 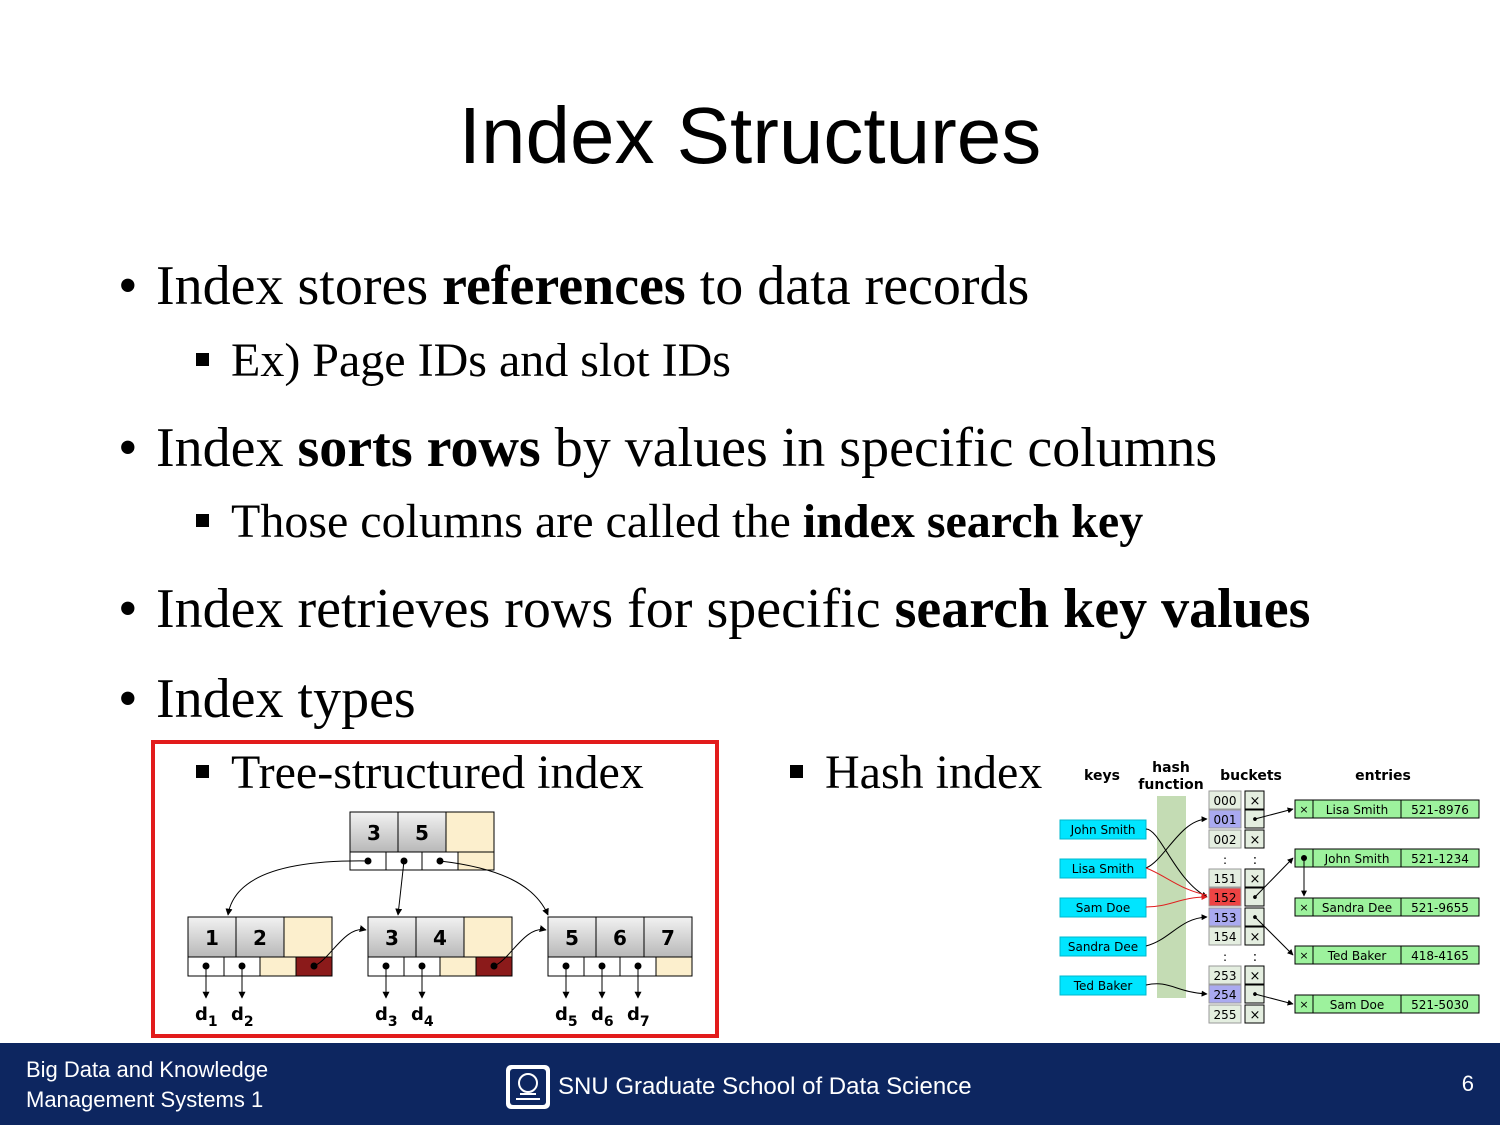 What do you see at coordinates (1225, 879) in the screenshot?
I see `bucket-index: 151` at bounding box center [1225, 879].